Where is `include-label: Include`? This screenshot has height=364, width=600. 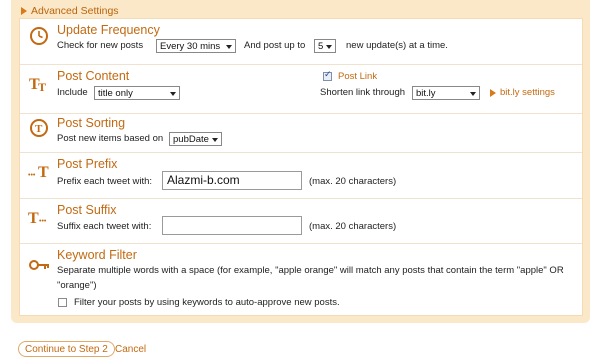
include-label: Include is located at coordinates (72, 92).